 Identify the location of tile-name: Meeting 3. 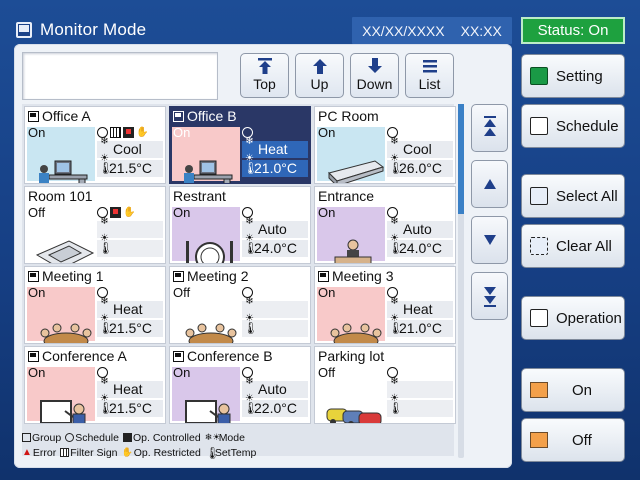
(355, 276).